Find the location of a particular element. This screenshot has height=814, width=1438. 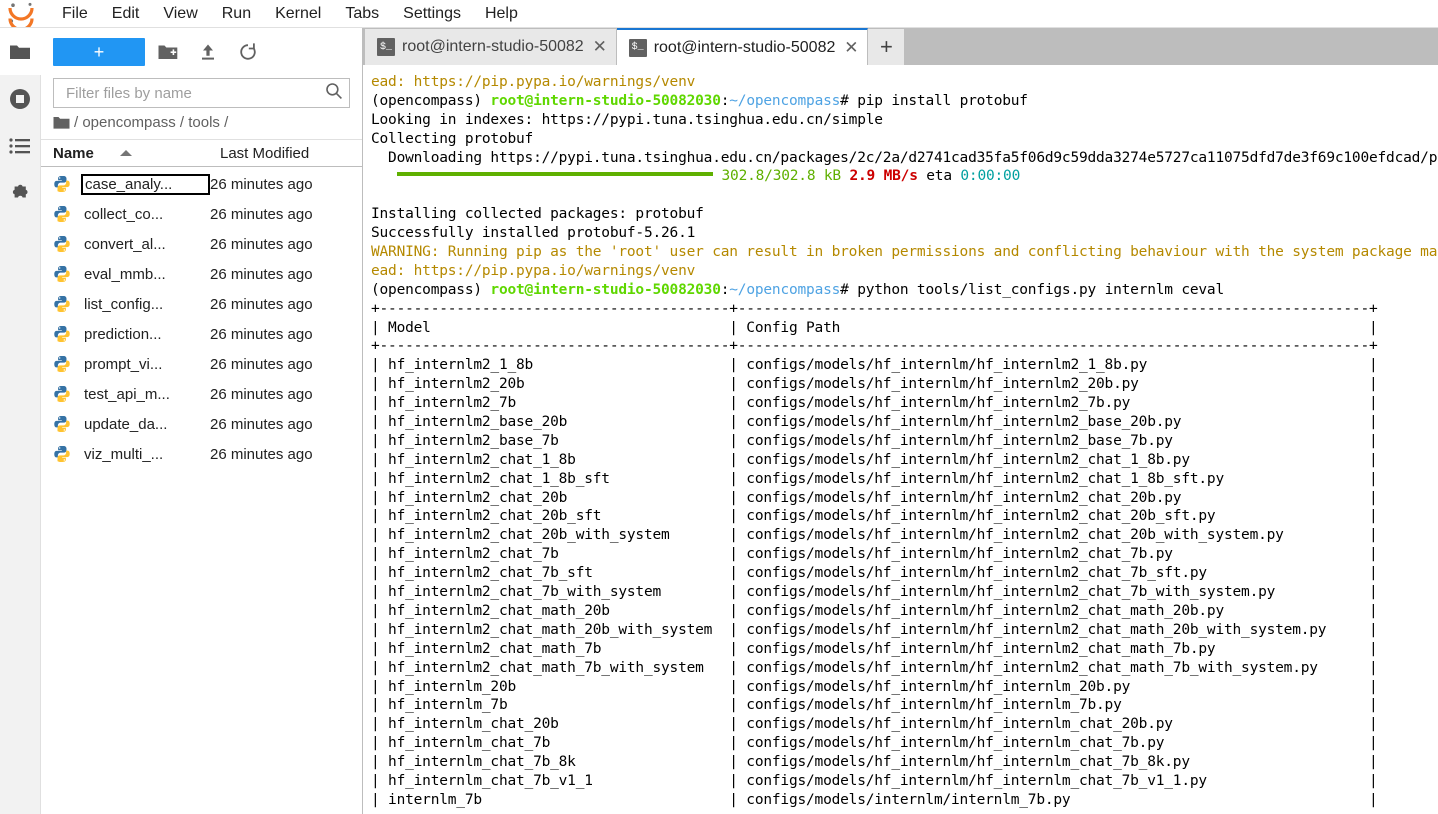

filter-wrapper is located at coordinates (201, 92).